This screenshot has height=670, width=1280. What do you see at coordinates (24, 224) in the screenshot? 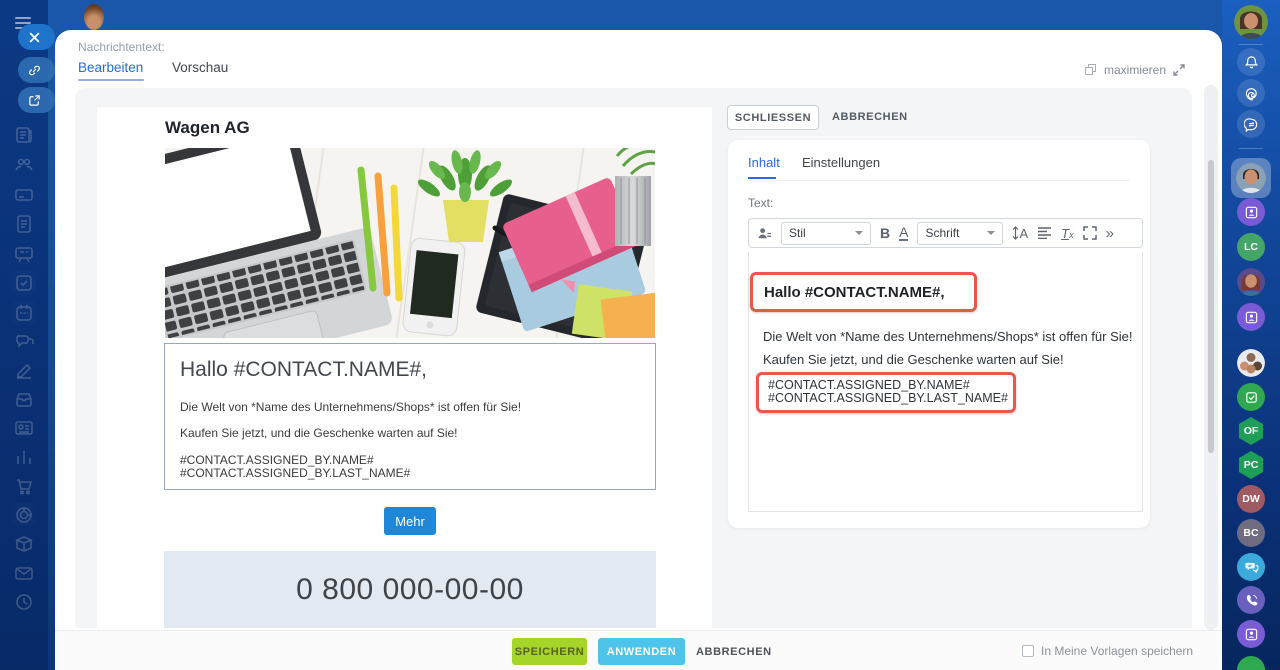
I see `document-icon` at bounding box center [24, 224].